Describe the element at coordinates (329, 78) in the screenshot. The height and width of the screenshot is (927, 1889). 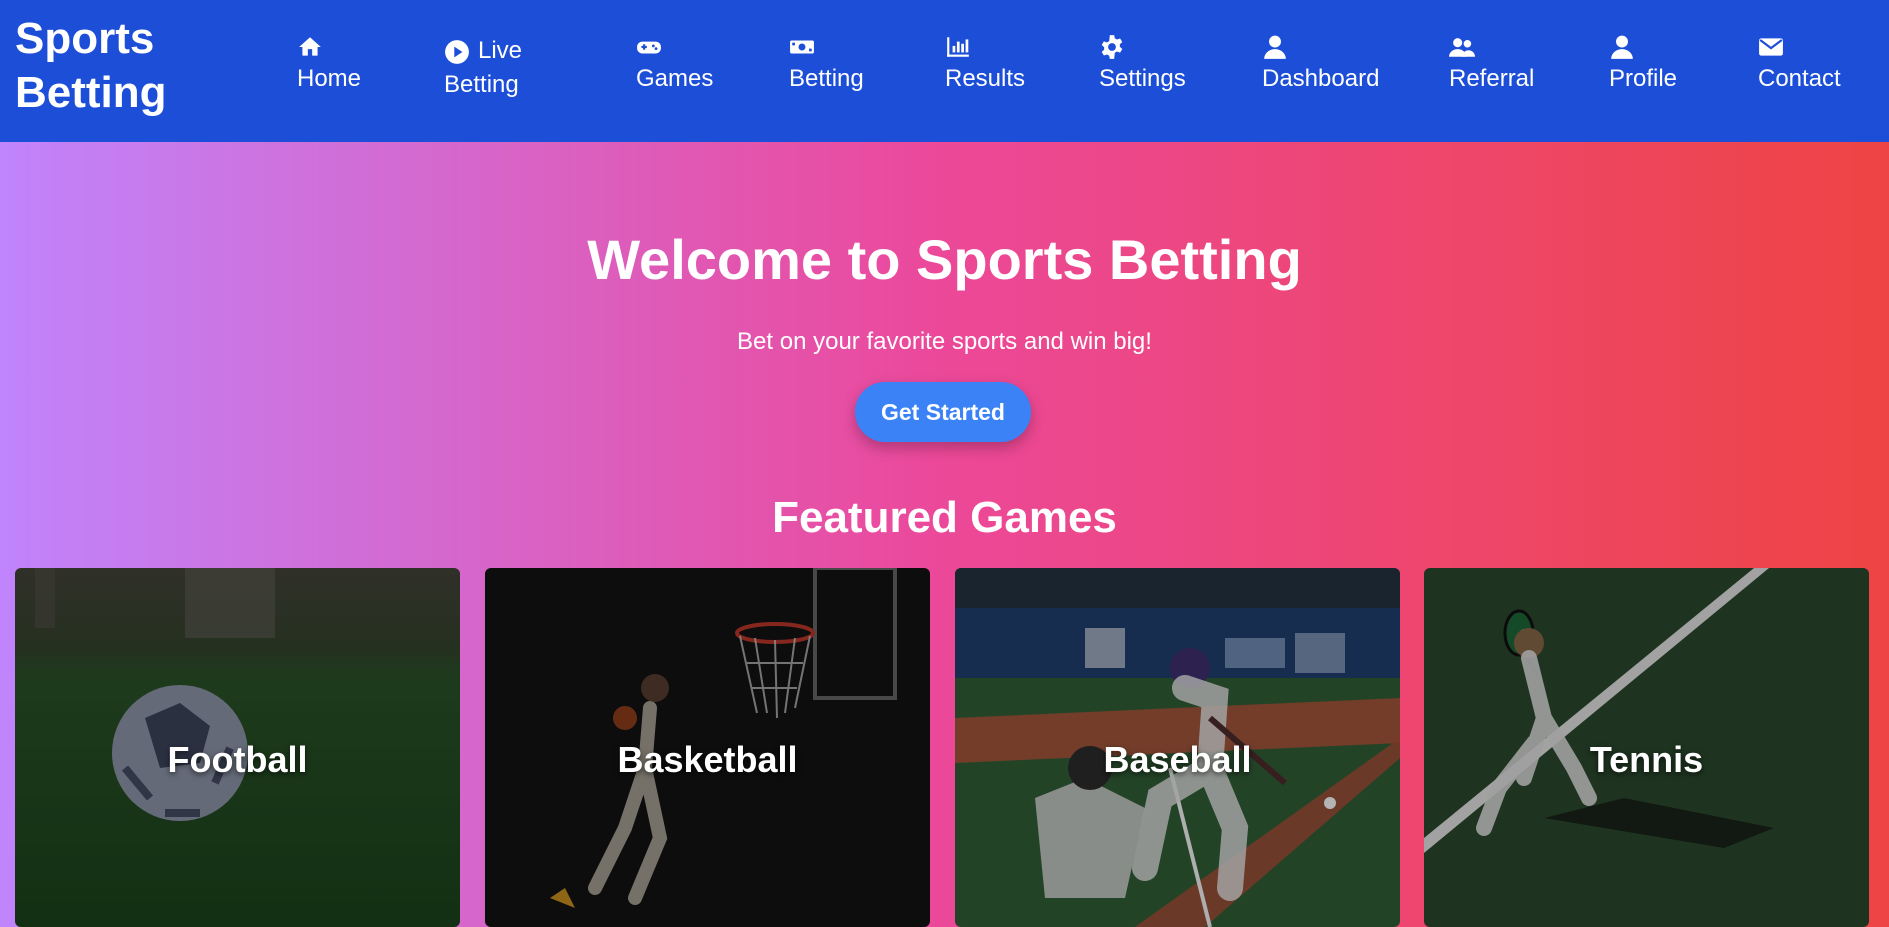
I see `nav-label-home: Home` at that location.